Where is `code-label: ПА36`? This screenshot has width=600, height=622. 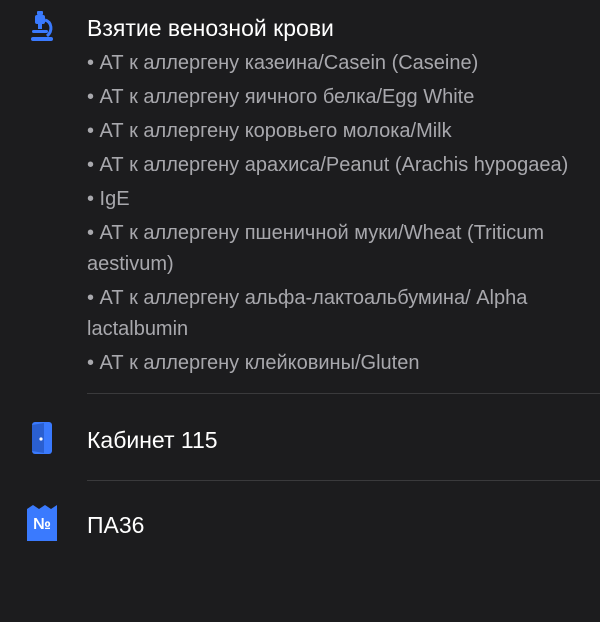
code-label: ПА36 is located at coordinates (116, 525).